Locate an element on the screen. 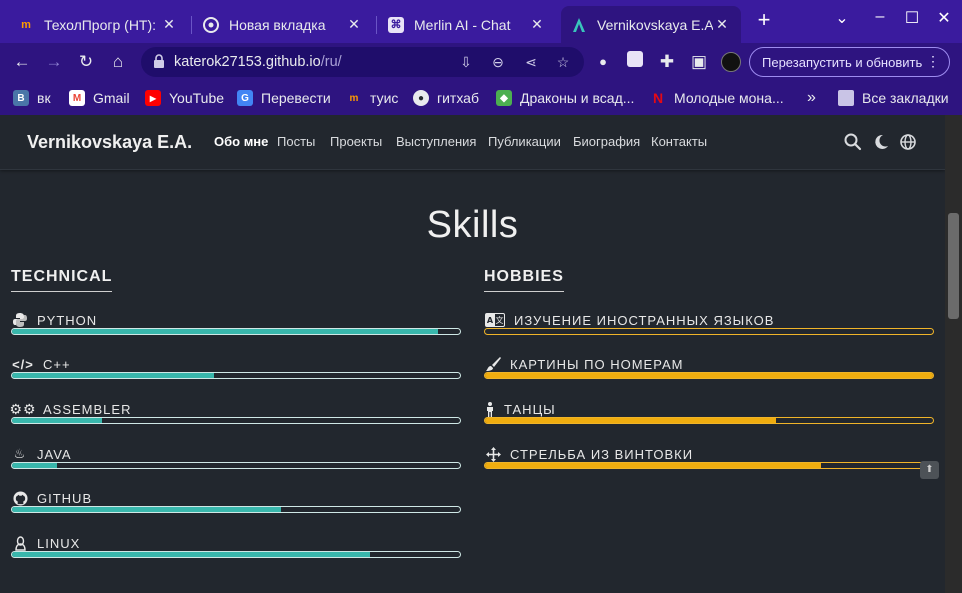 This screenshot has width=962, height=593. all-bookmarks-label: Все закладки is located at coordinates (905, 98).